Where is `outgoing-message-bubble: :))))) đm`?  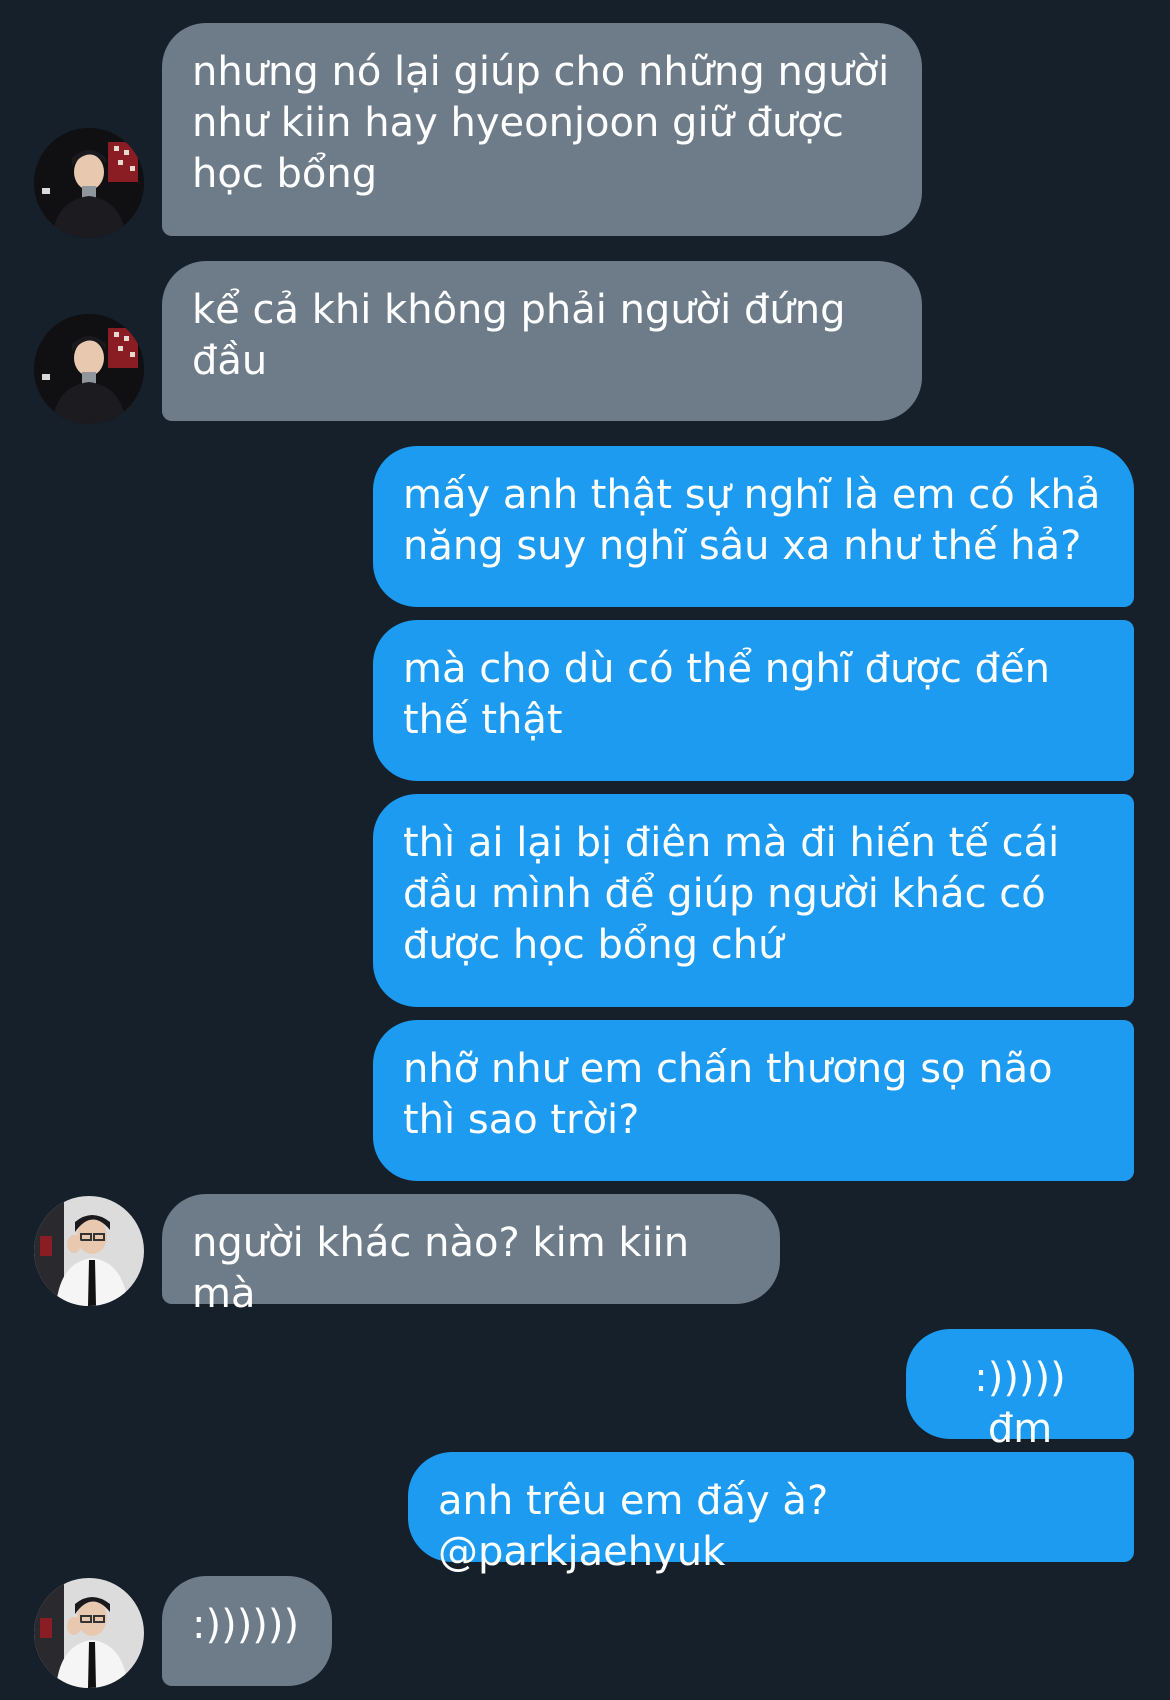
outgoing-message-bubble: :))))) đm is located at coordinates (1020, 1390).